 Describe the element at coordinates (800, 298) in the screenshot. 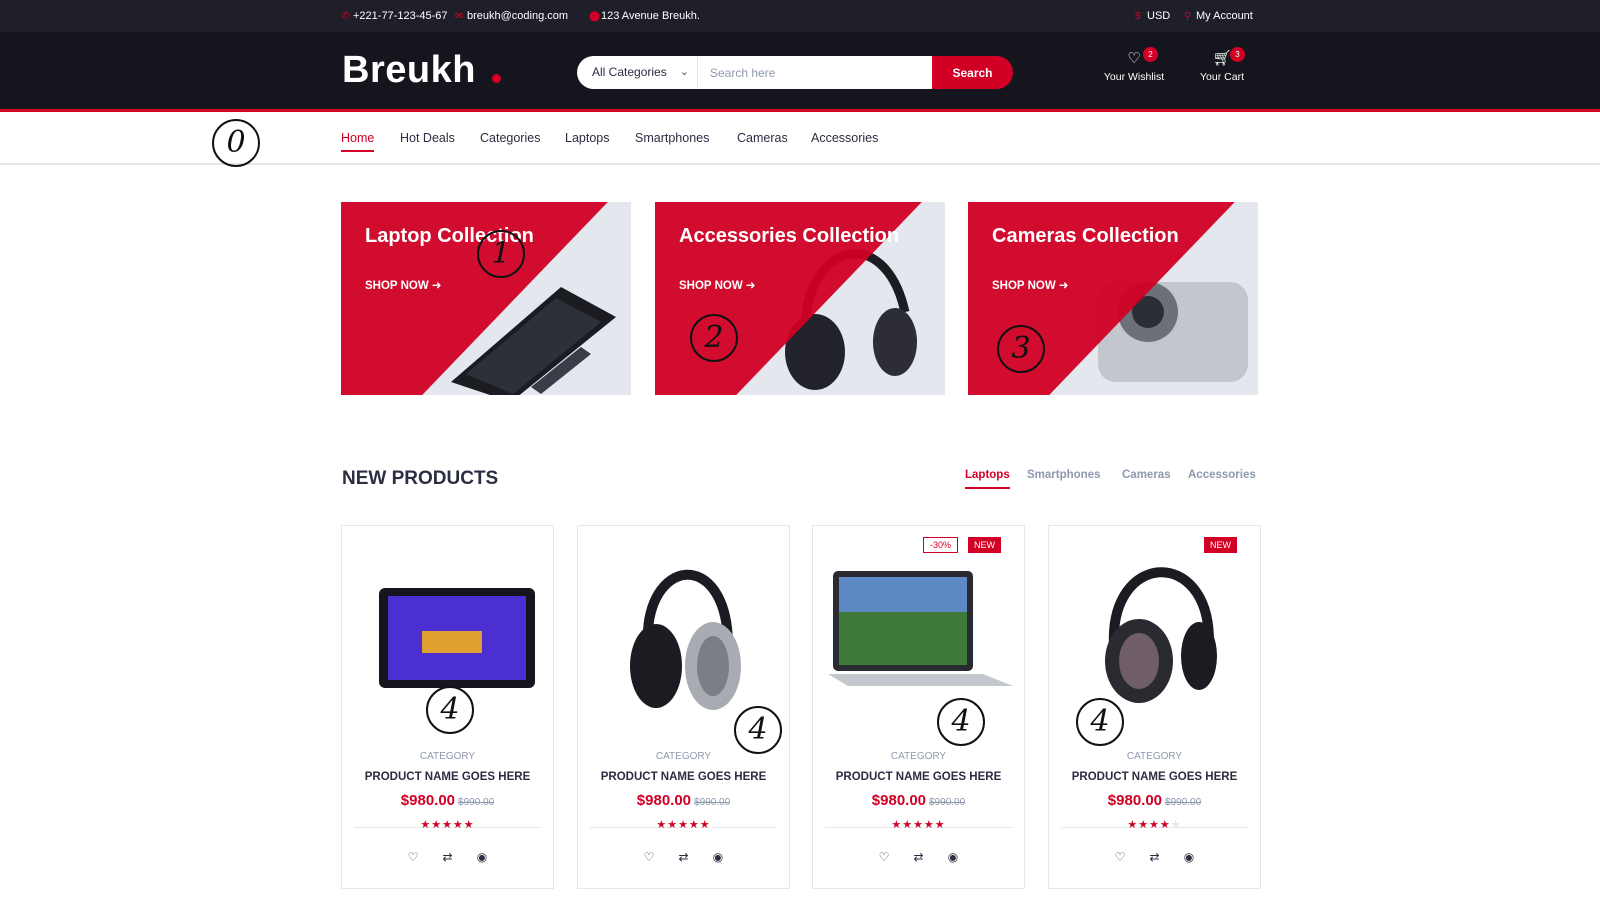

I see `accessories-collection-banner: Accessories Collection SHOP NOW ➜ 2` at that location.